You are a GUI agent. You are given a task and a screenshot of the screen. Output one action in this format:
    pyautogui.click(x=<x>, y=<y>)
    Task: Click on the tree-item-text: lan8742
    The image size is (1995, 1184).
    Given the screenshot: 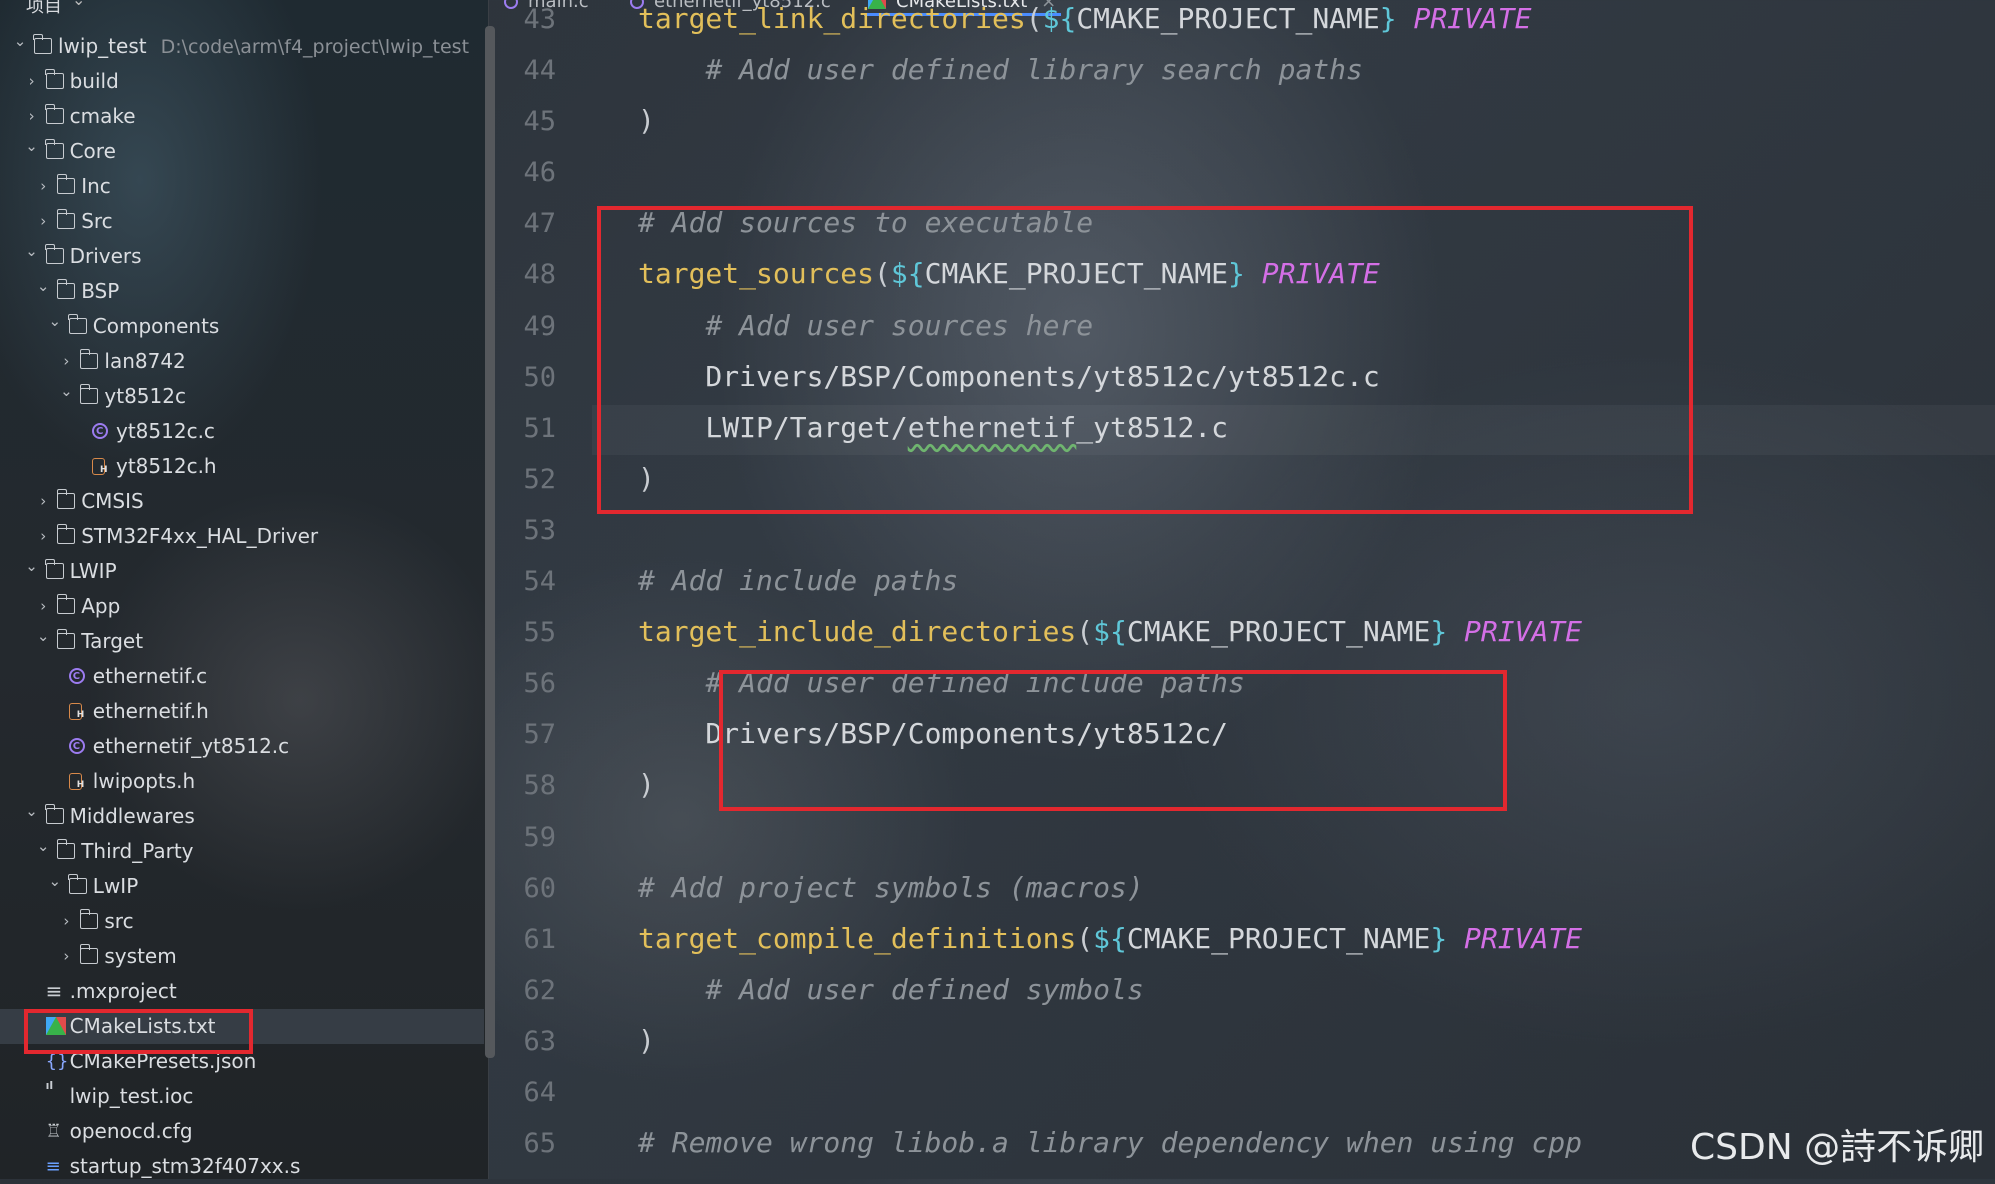 What is the action you would take?
    pyautogui.click(x=145, y=361)
    